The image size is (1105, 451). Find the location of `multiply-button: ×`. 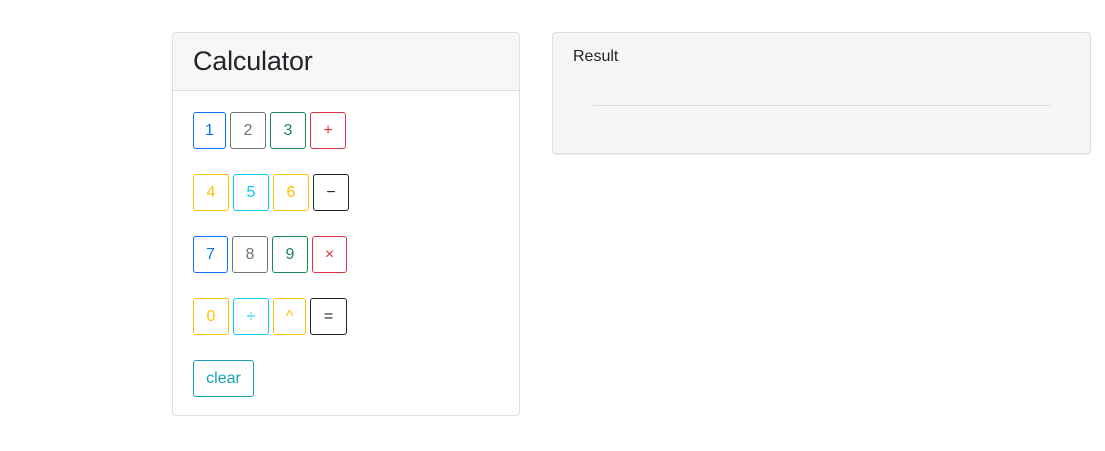

multiply-button: × is located at coordinates (329, 254).